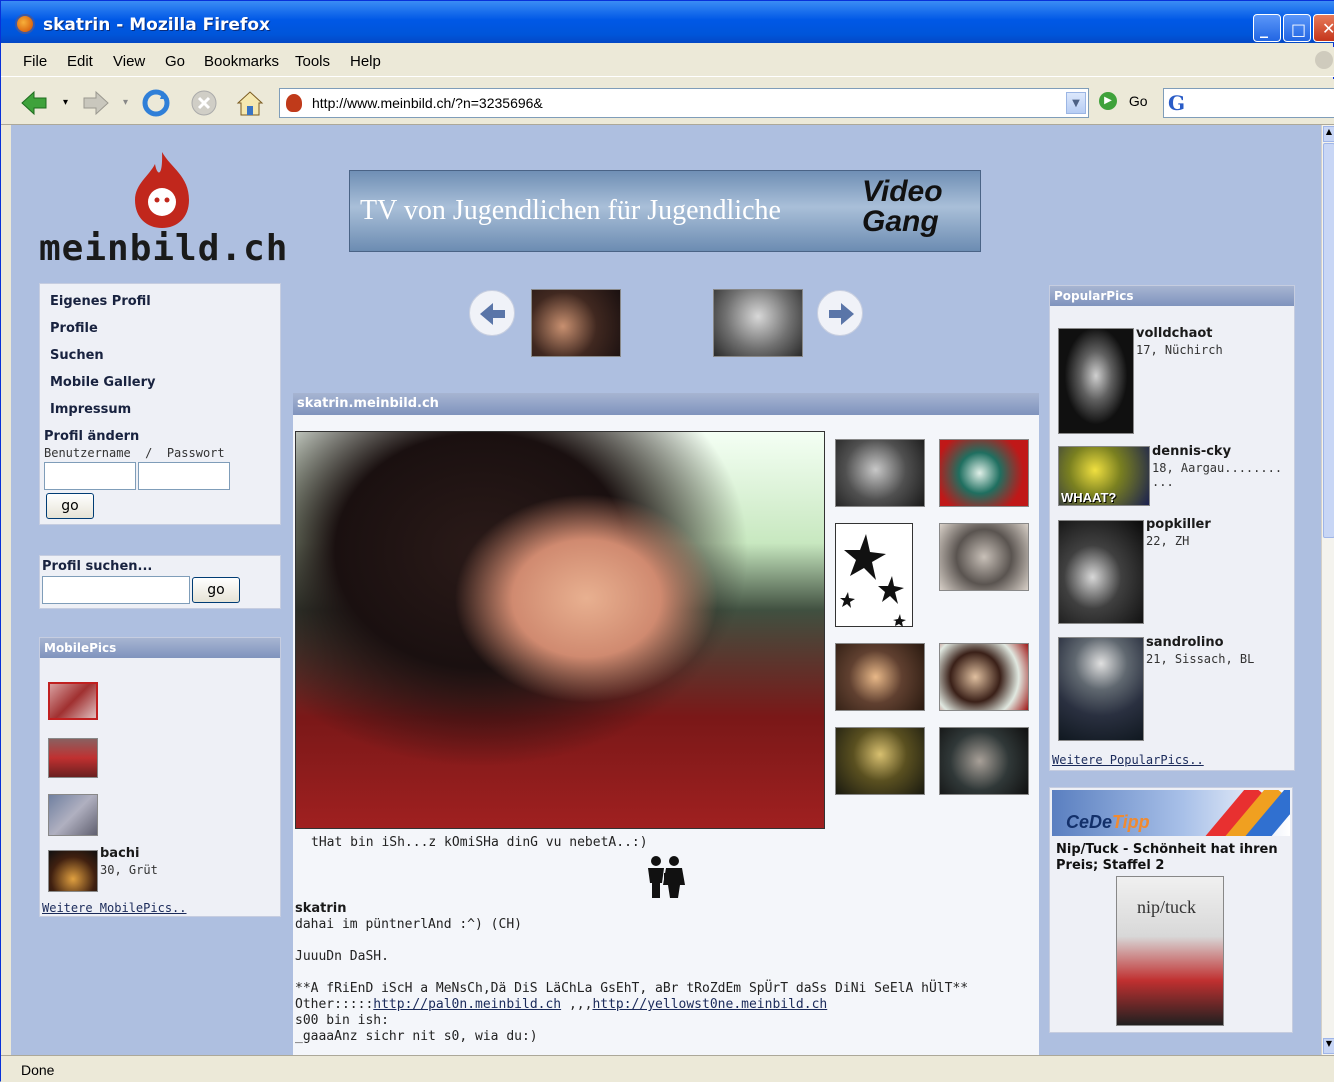 The image size is (1334, 1082). Describe the element at coordinates (667, 22) in the screenshot. I see `title-bar: skatrin - Mozilla Firefox _ □ ✕` at that location.